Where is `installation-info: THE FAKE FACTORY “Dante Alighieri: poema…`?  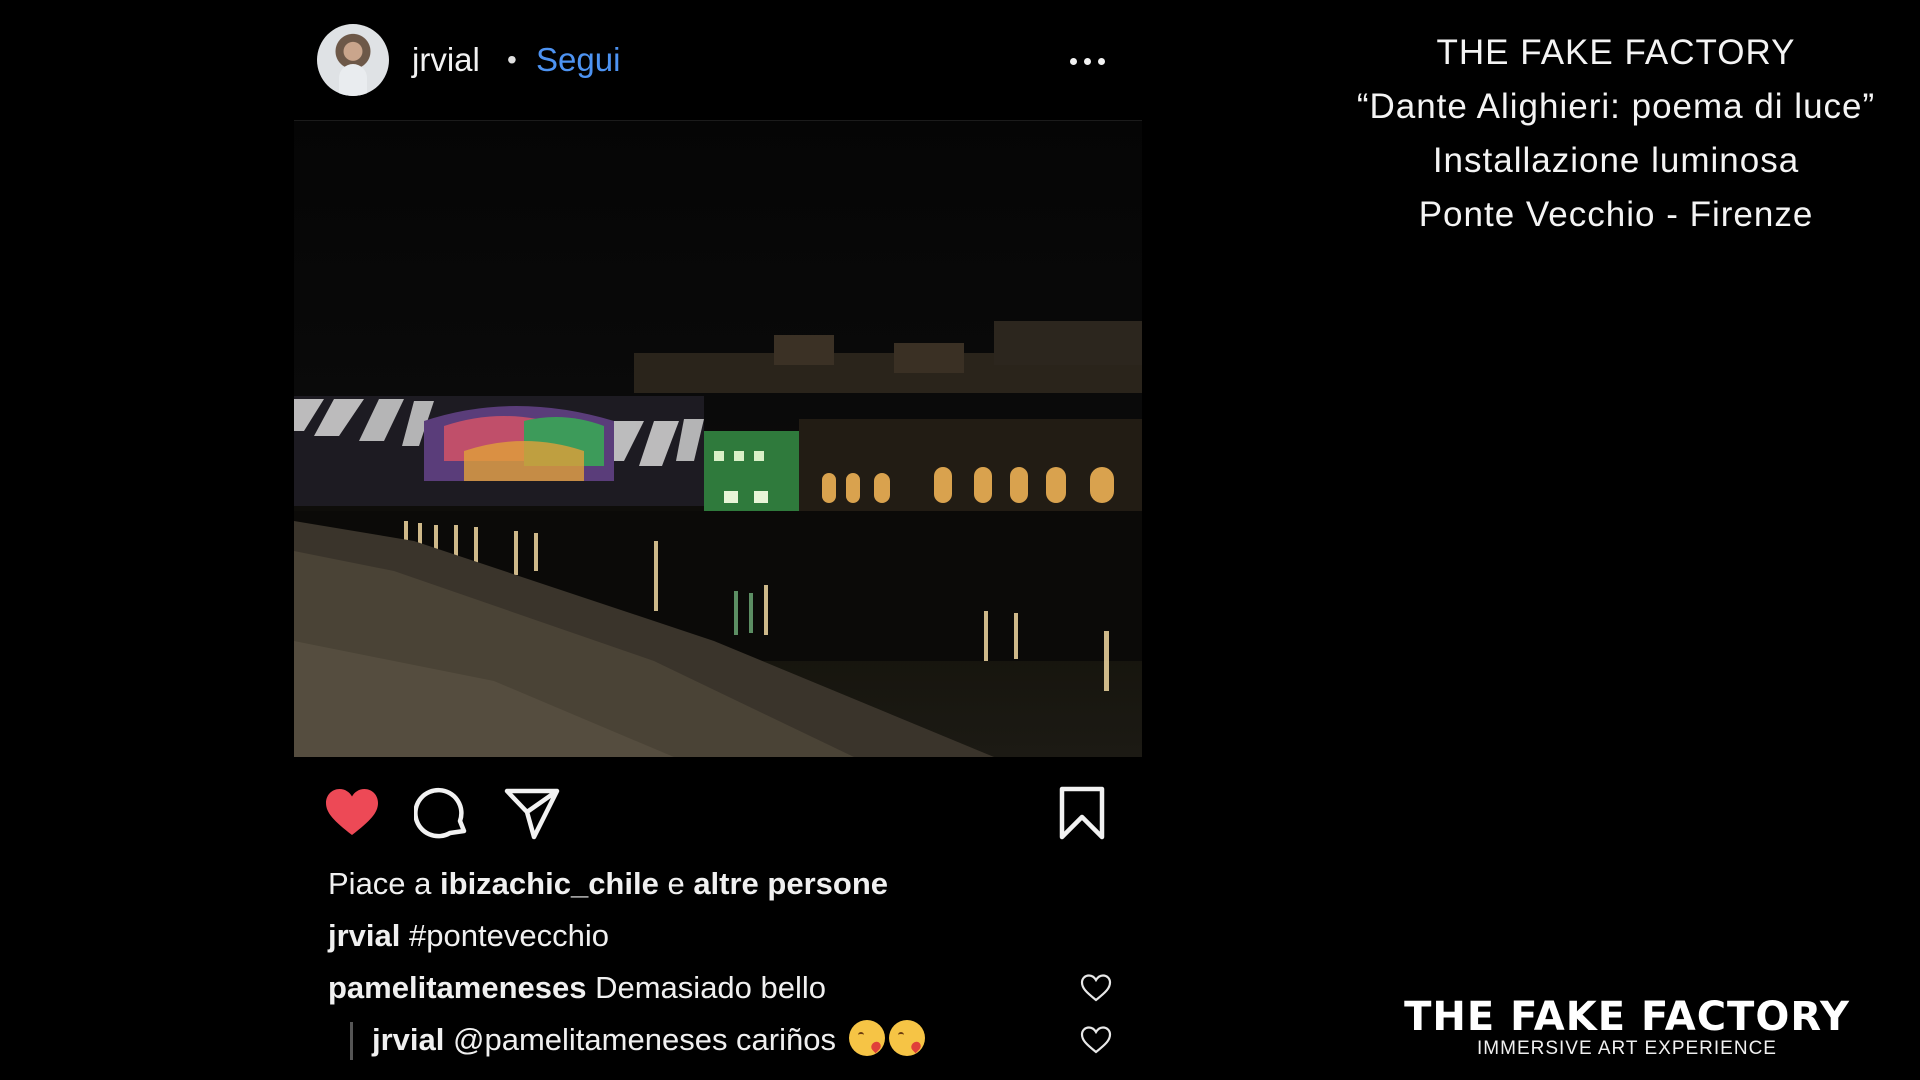 installation-info: THE FAKE FACTORY “Dante Alighieri: poema… is located at coordinates (1616, 134).